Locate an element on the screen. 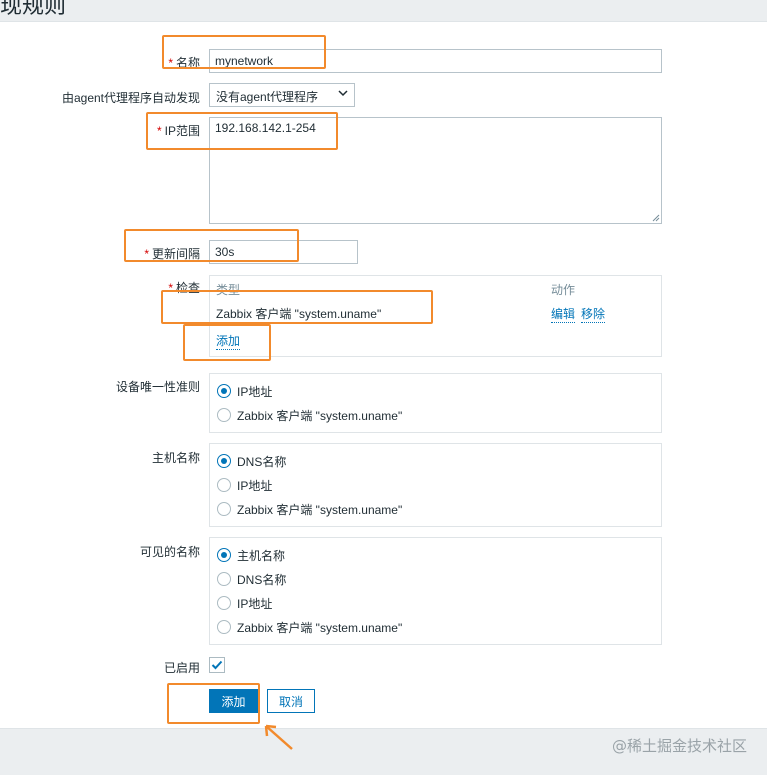  uniqueness-option-ip: IP地址 is located at coordinates (244, 391).